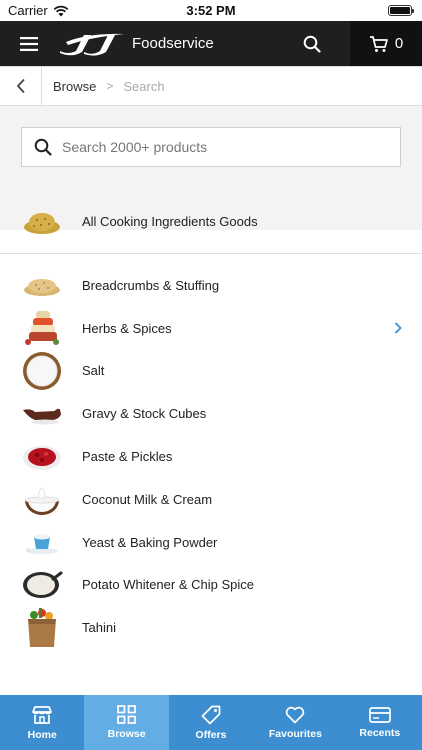  I want to click on battery-icon, so click(401, 10).